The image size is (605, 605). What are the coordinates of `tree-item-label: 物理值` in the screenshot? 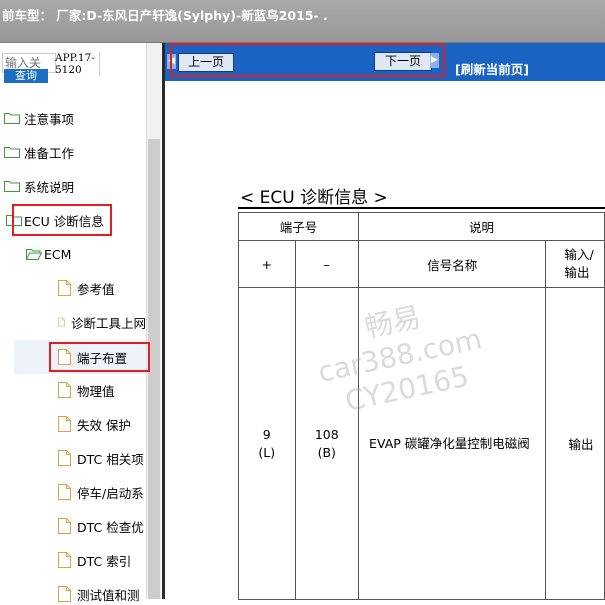 It's located at (96, 391).